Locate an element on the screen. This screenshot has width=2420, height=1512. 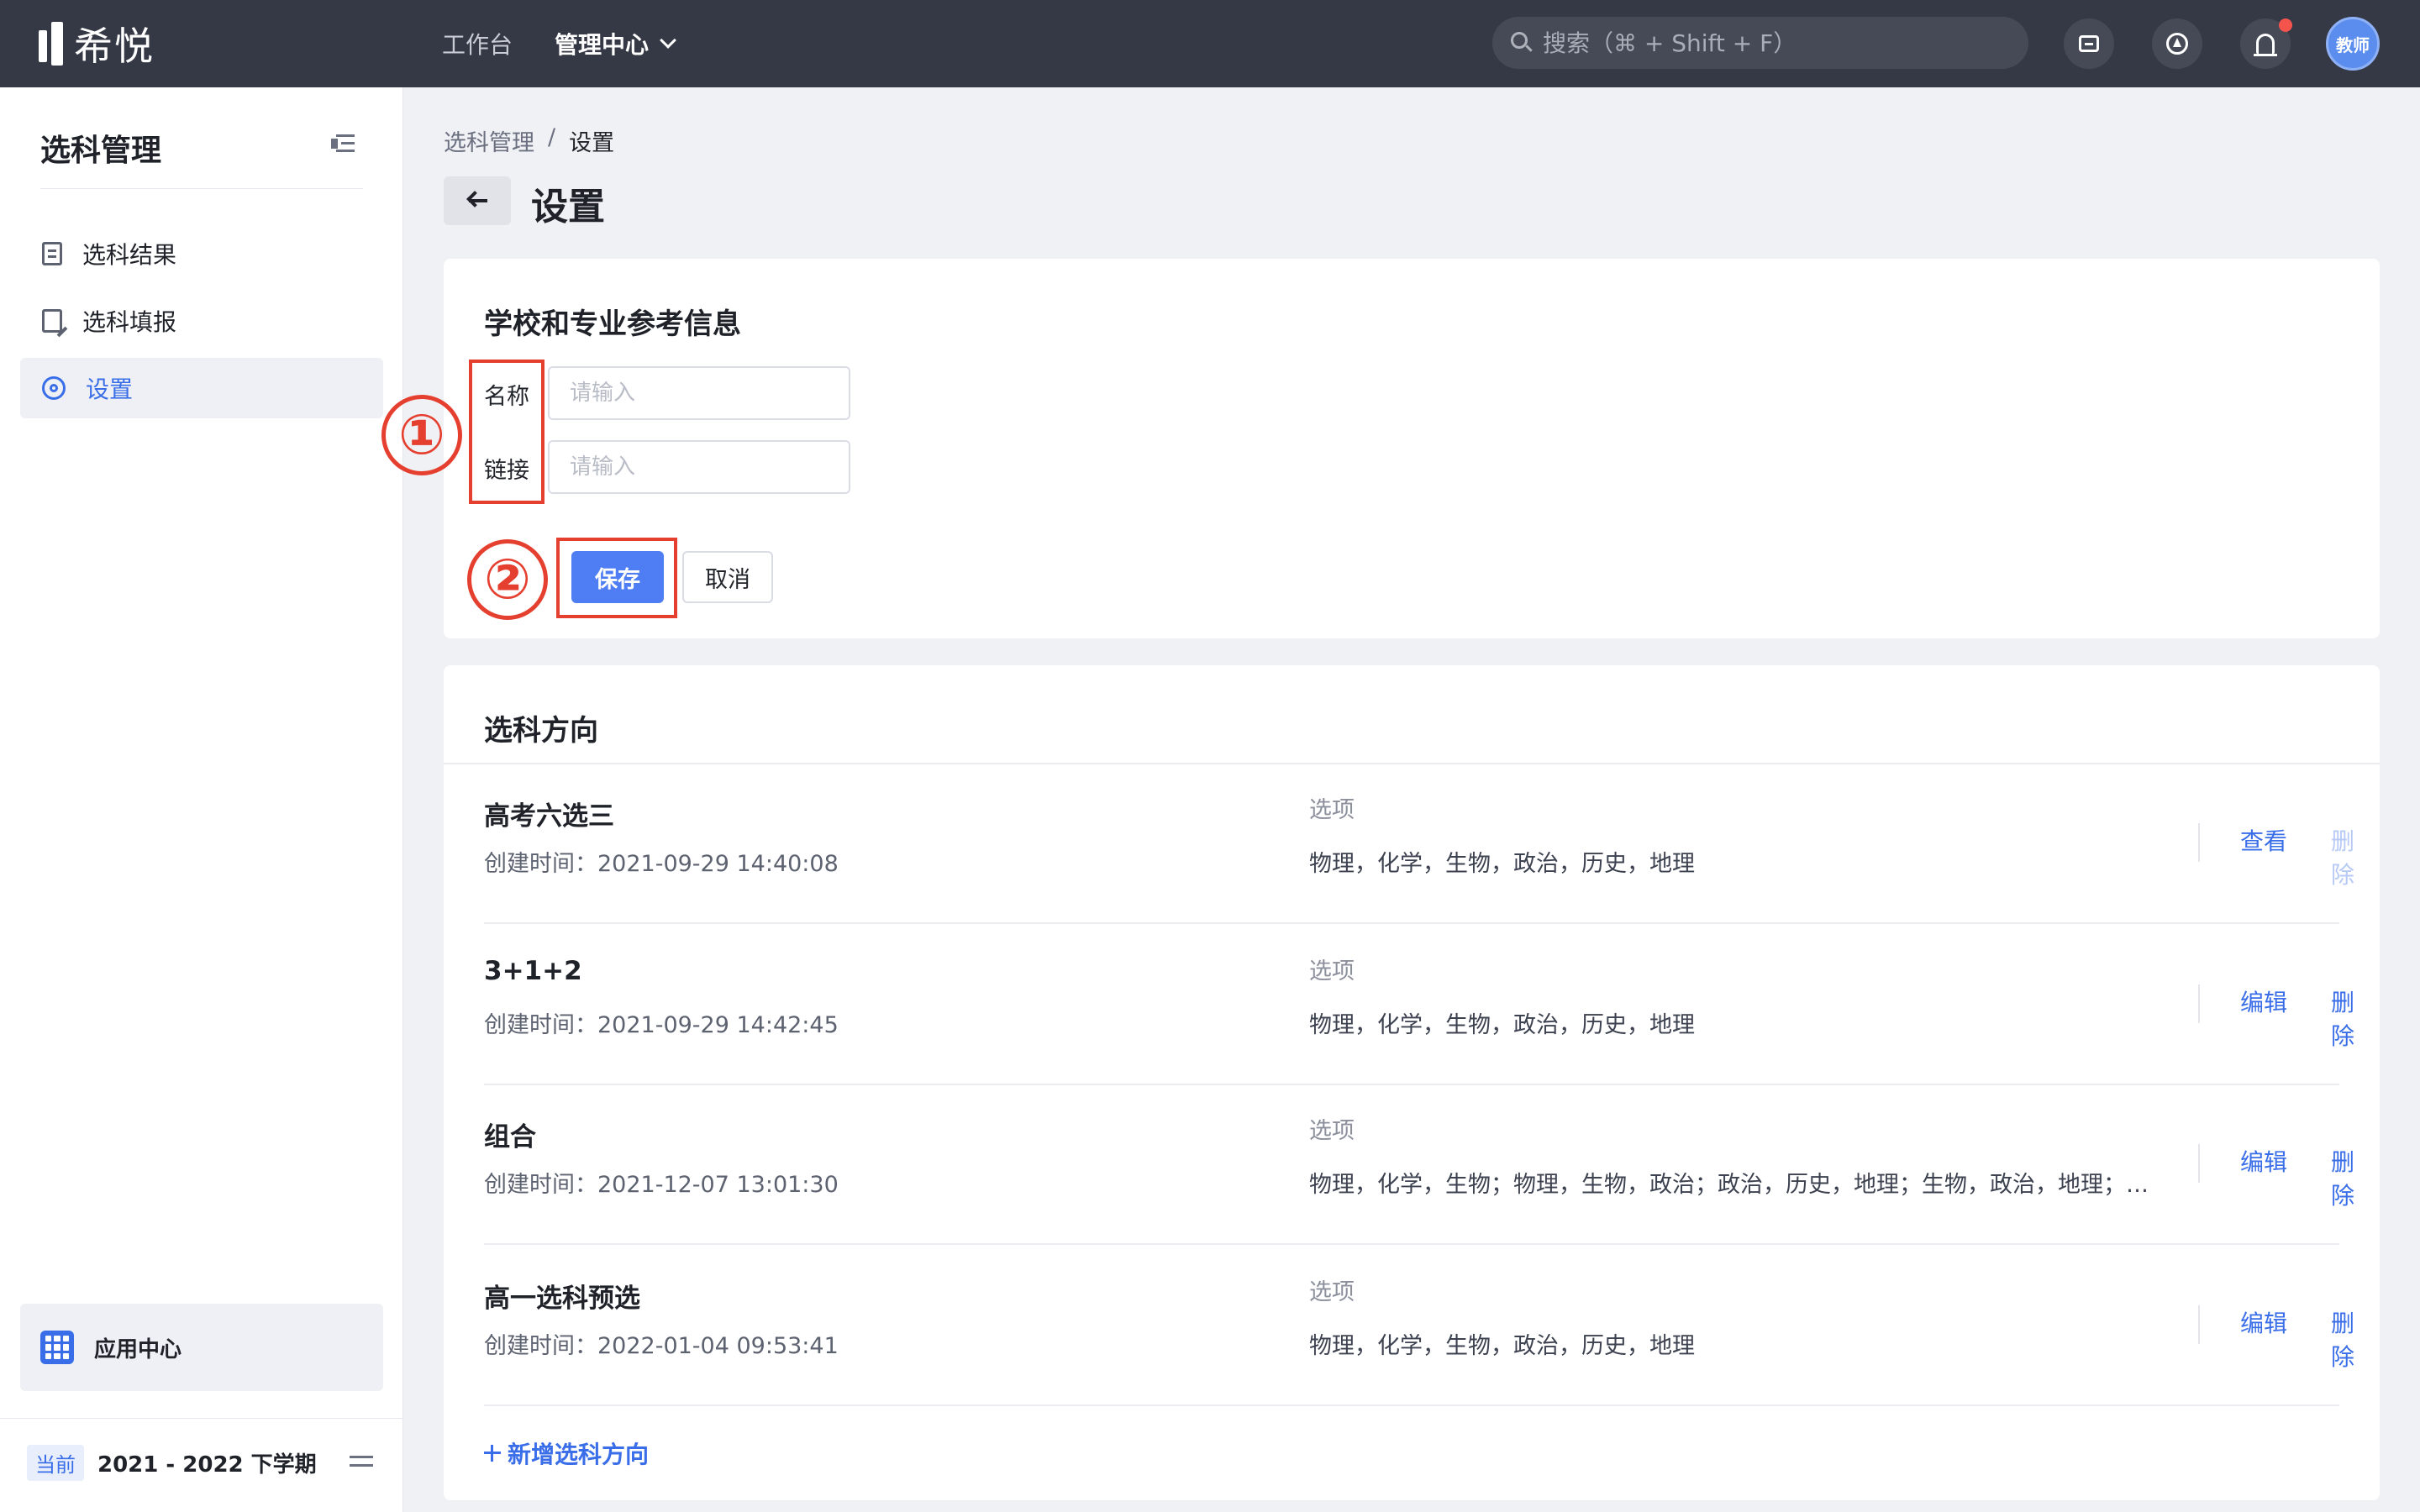
current-term: 当前 2021 - 2022 下学期 is located at coordinates (172, 1463).